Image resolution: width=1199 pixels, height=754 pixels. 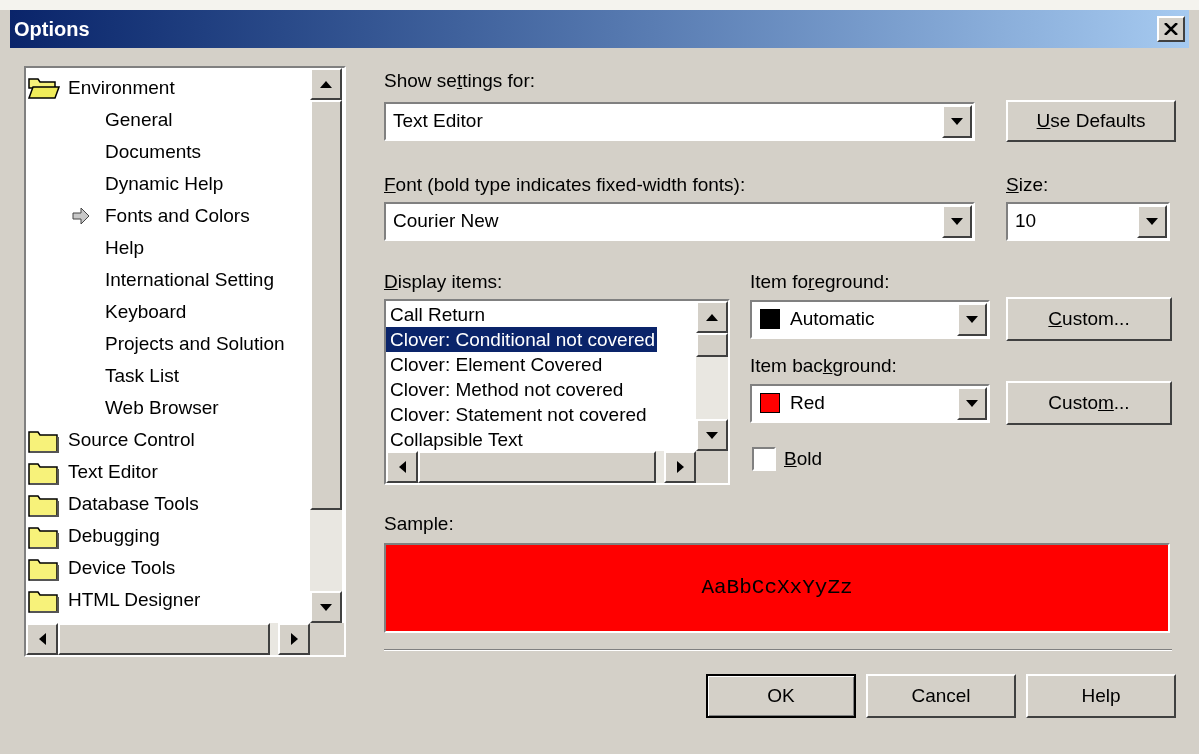 What do you see at coordinates (522, 339) in the screenshot?
I see `list-item: Clover: Conditional not covered` at bounding box center [522, 339].